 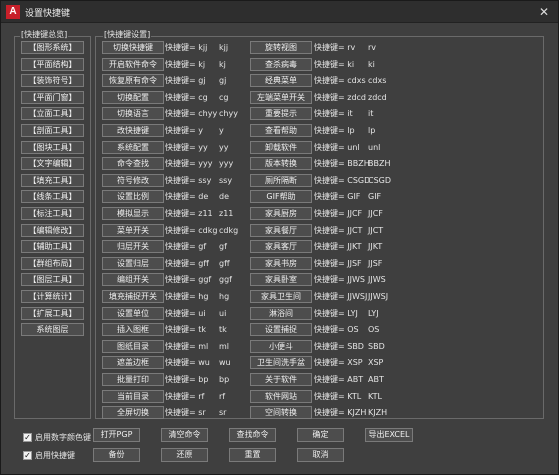 What do you see at coordinates (380, 180) in the screenshot?
I see `shortcut-value: CSGD` at bounding box center [380, 180].